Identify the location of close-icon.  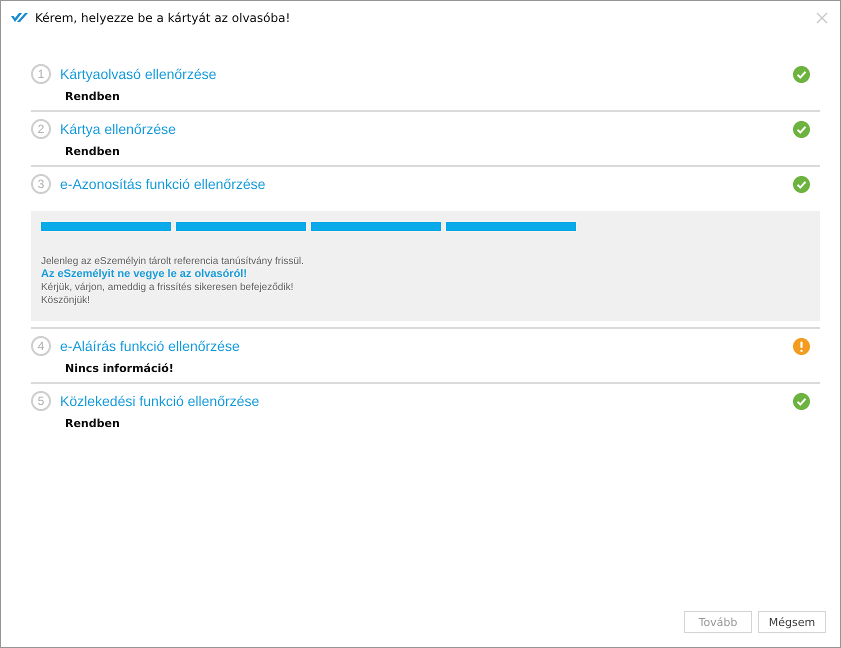
(822, 18).